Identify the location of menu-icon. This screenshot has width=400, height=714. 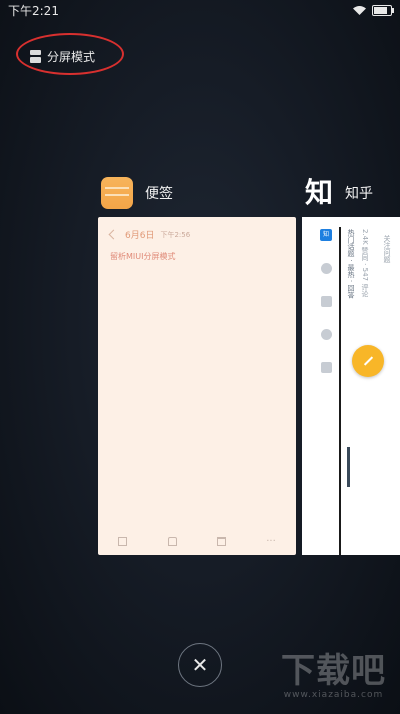
(326, 367).